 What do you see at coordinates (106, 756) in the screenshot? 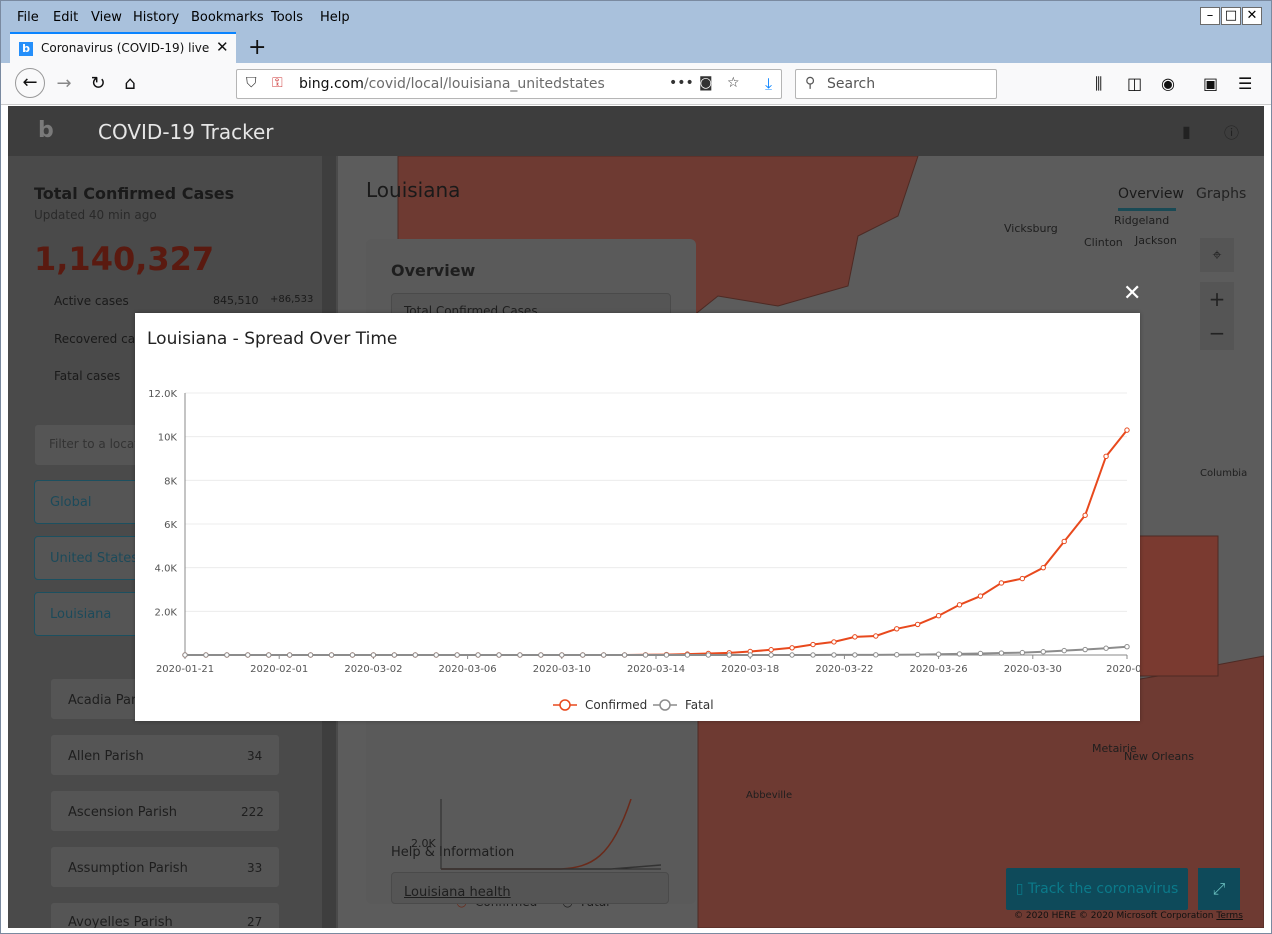
I see `parish-name: Allen Parish` at bounding box center [106, 756].